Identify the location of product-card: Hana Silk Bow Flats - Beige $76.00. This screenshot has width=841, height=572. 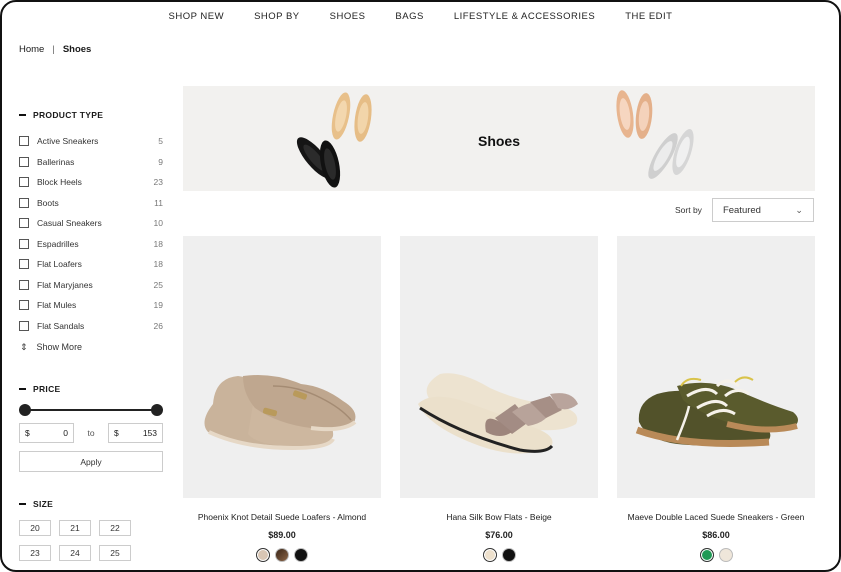
(499, 399).